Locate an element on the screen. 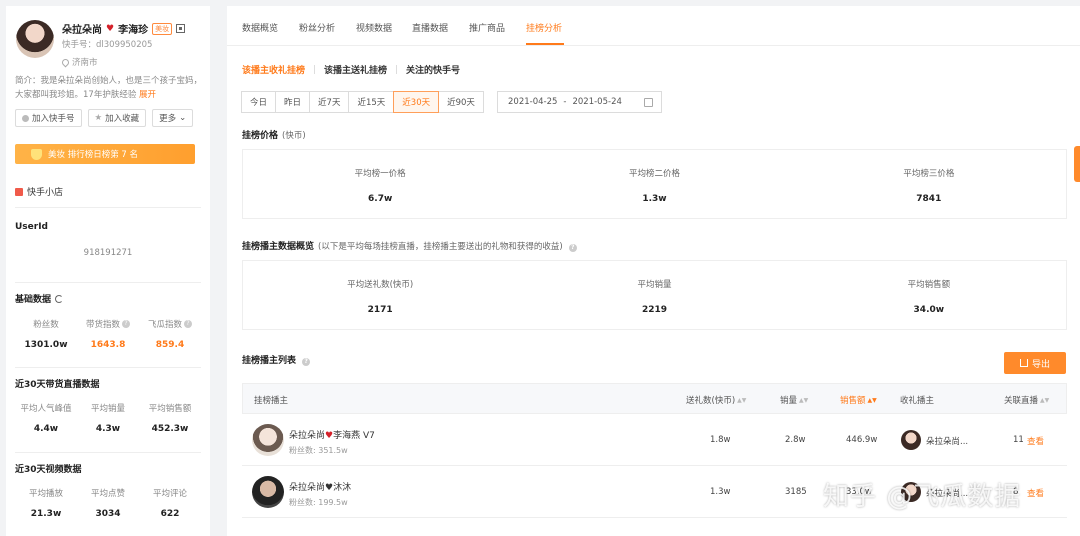 The width and height of the screenshot is (1080, 536). date-end: 2021-05-24 is located at coordinates (597, 102).